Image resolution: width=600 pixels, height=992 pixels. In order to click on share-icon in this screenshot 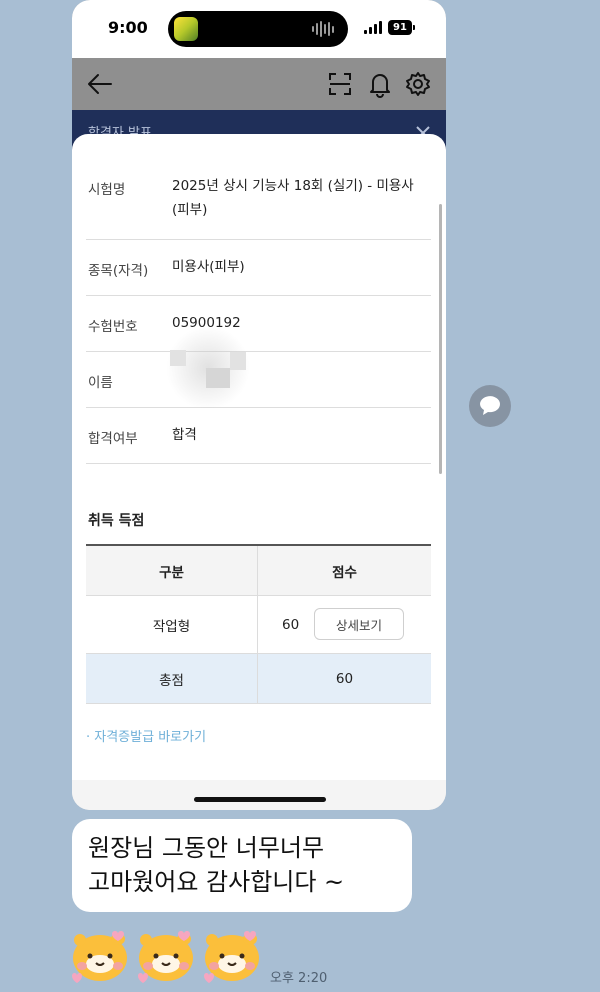, I will do `click(490, 405)`.